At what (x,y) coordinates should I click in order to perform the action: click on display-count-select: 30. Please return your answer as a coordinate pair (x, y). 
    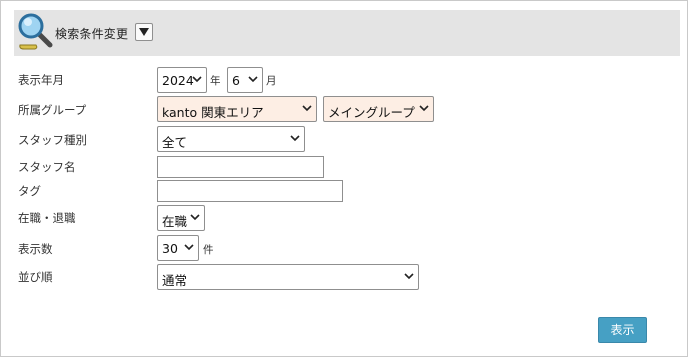
    Looking at the image, I should click on (178, 248).